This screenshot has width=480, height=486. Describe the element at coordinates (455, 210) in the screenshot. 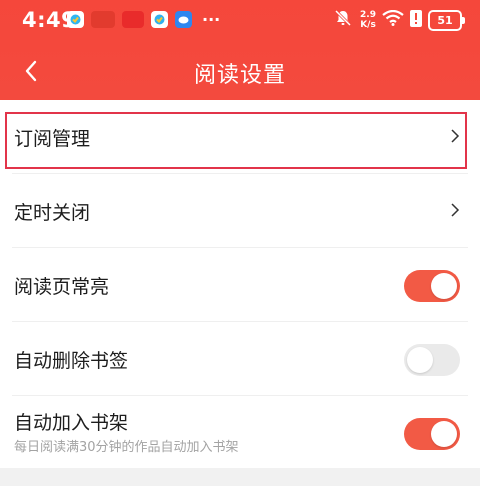

I see `chevron-right-icon` at that location.